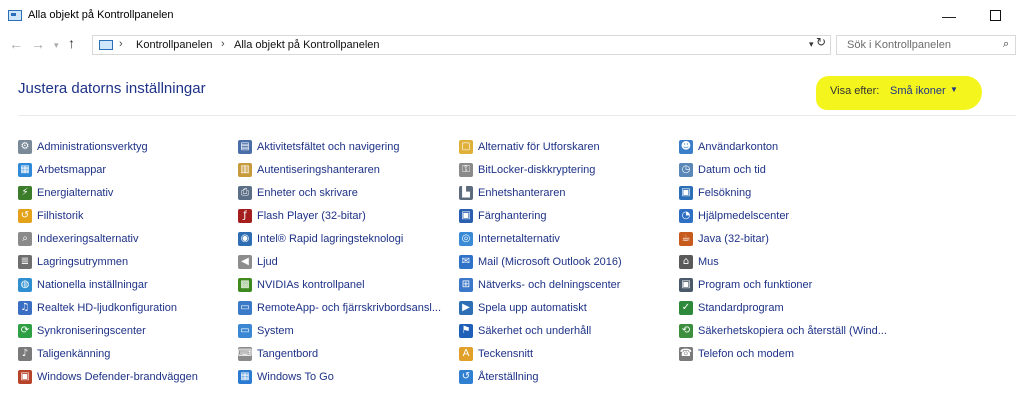 This screenshot has height=394, width=1016. What do you see at coordinates (307, 45) in the screenshot?
I see `breadcrumb-all-items: Alla objekt på Kontrollpanelen` at bounding box center [307, 45].